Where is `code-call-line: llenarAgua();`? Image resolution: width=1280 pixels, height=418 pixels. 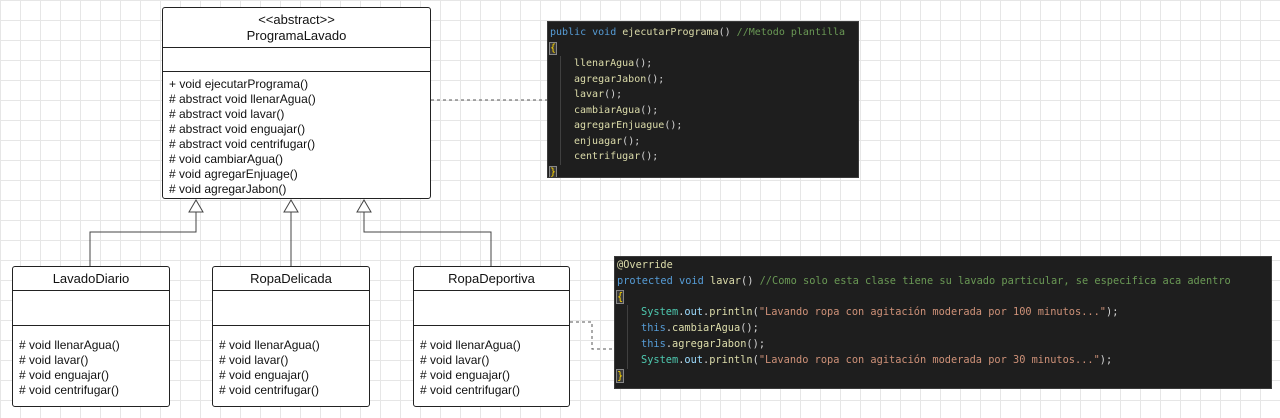
code-call-line: llenarAgua(); is located at coordinates (703, 64).